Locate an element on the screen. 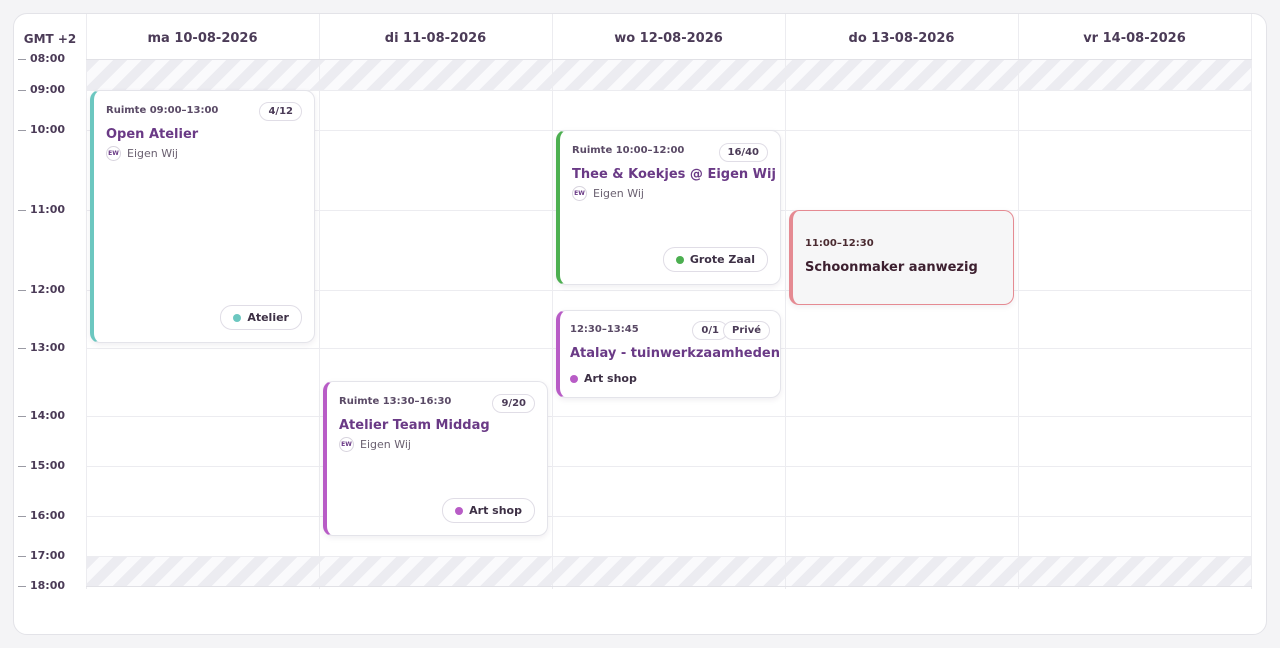 This screenshot has width=1280, height=648. hour-label: 11:00 is located at coordinates (48, 209).